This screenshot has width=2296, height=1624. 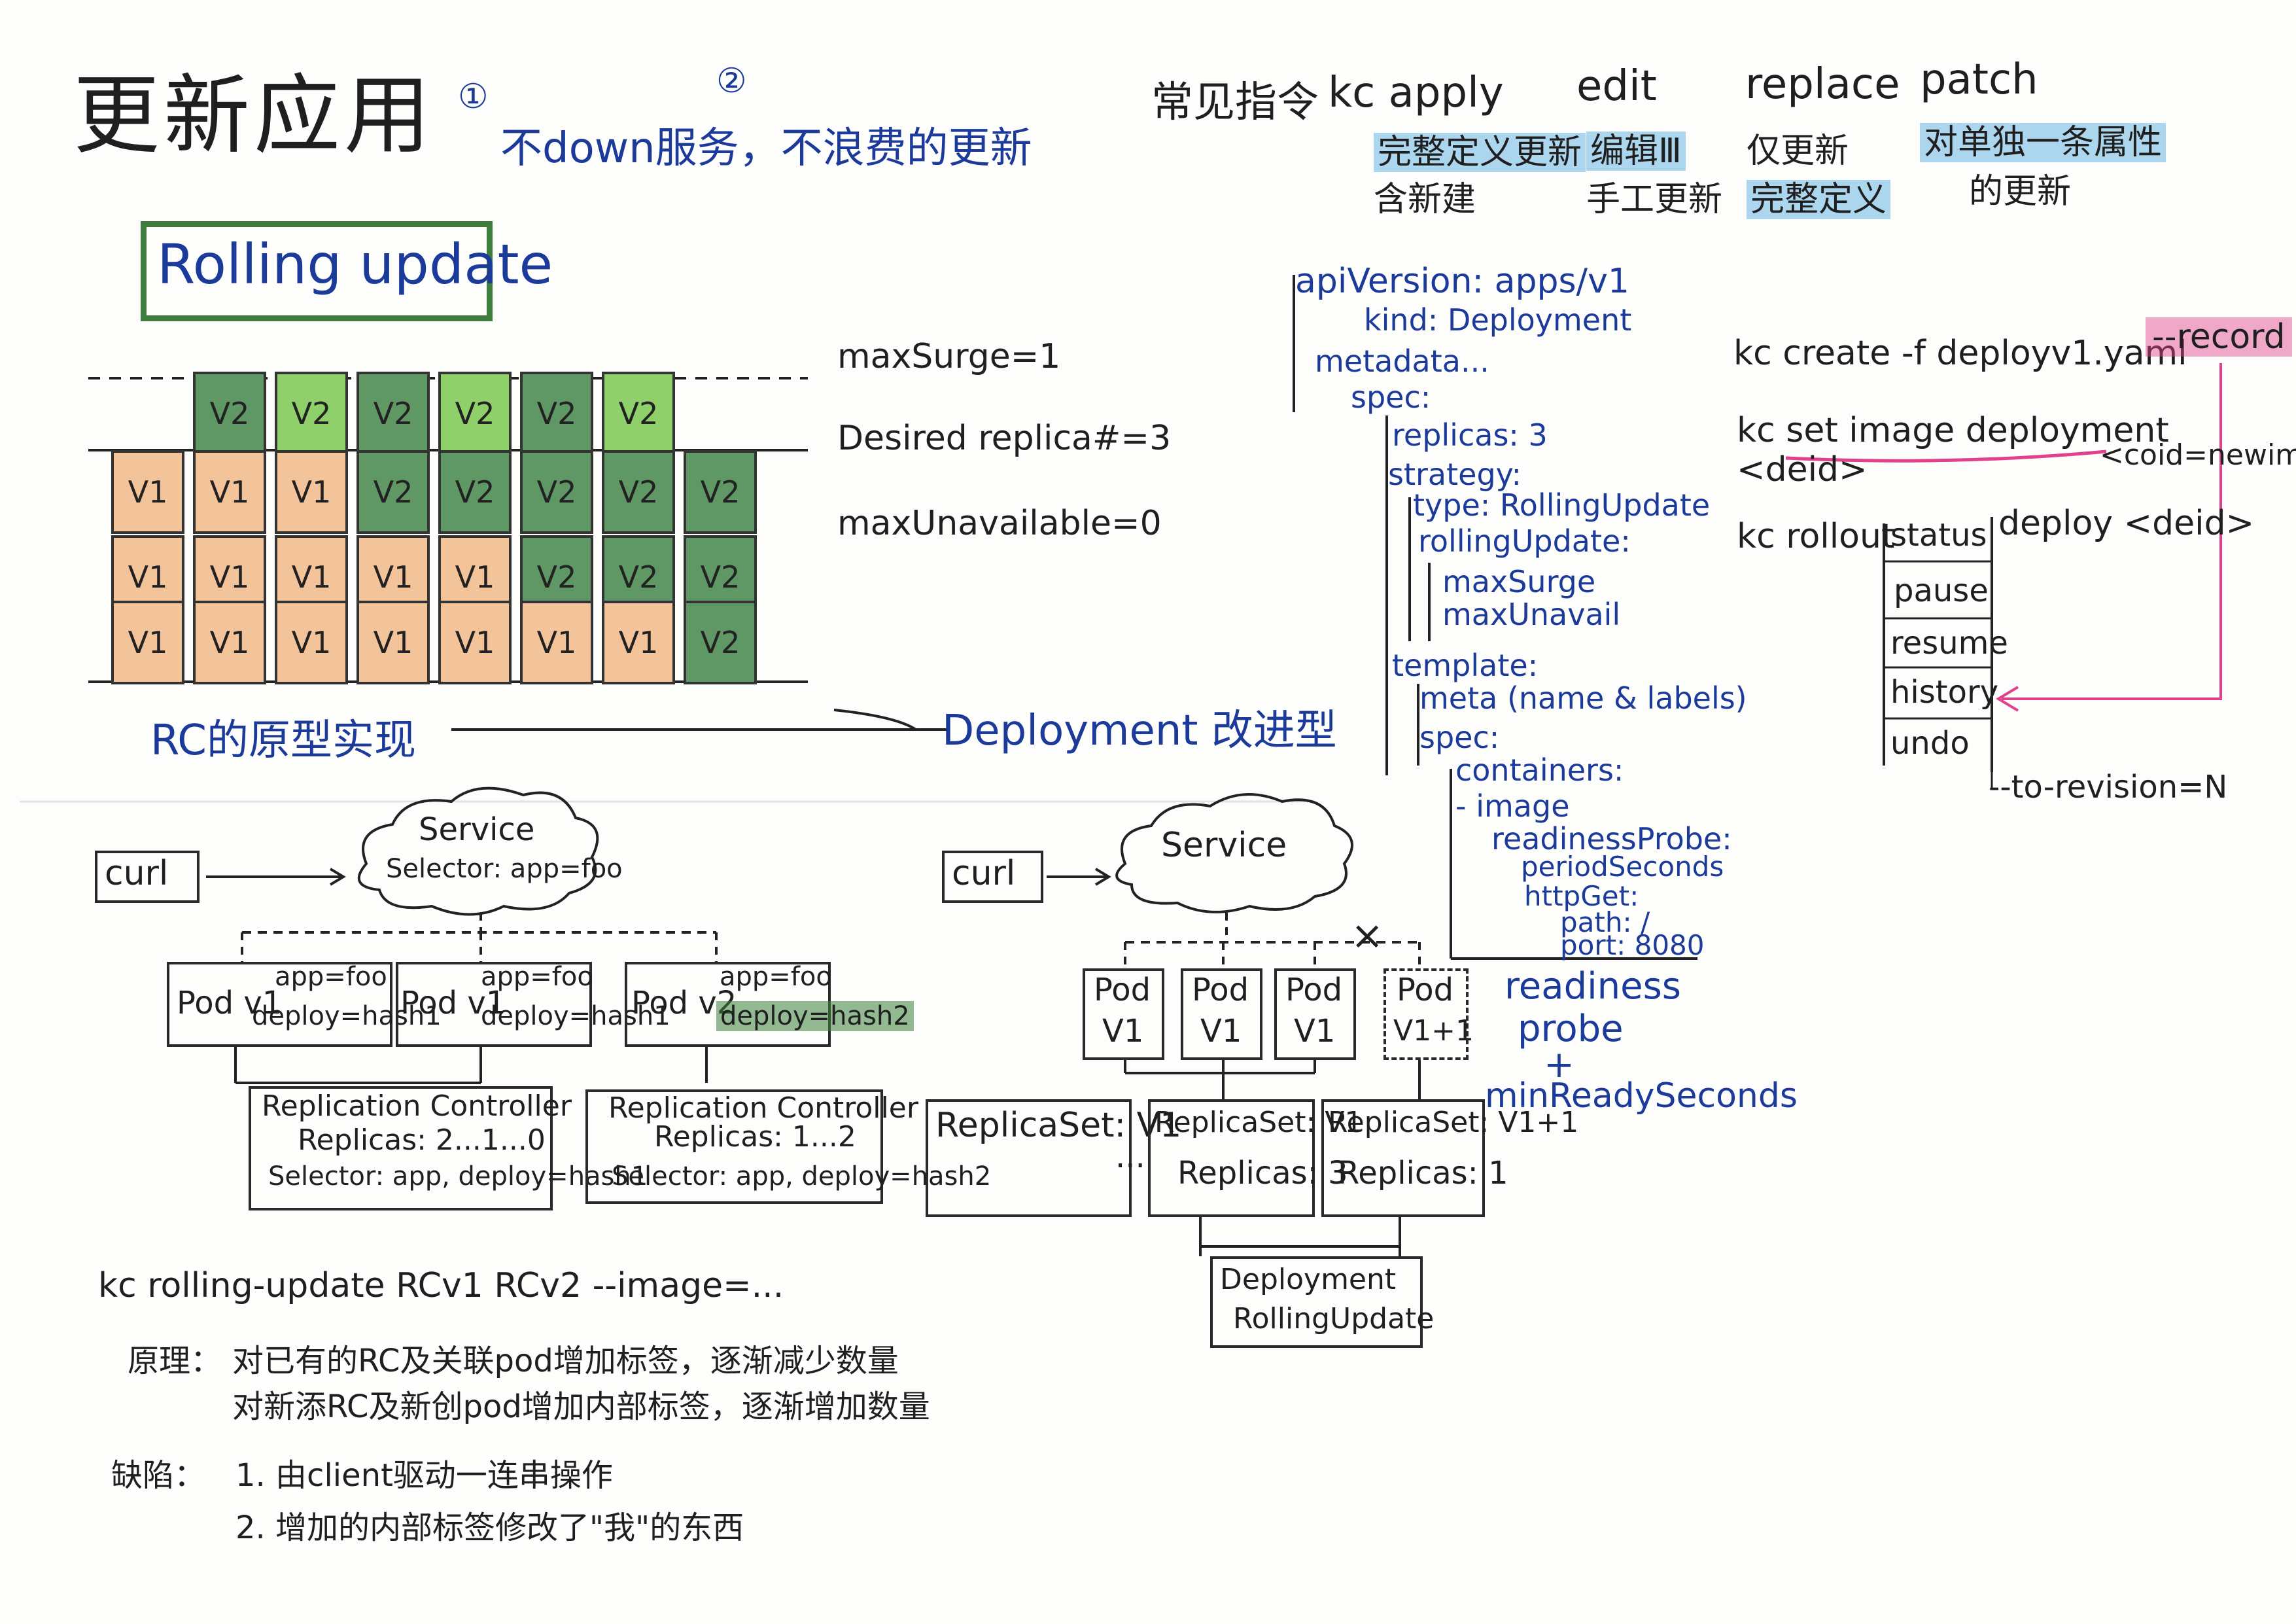 I want to click on yaml-max-unavailable: maxUnavail, so click(x=1531, y=614).